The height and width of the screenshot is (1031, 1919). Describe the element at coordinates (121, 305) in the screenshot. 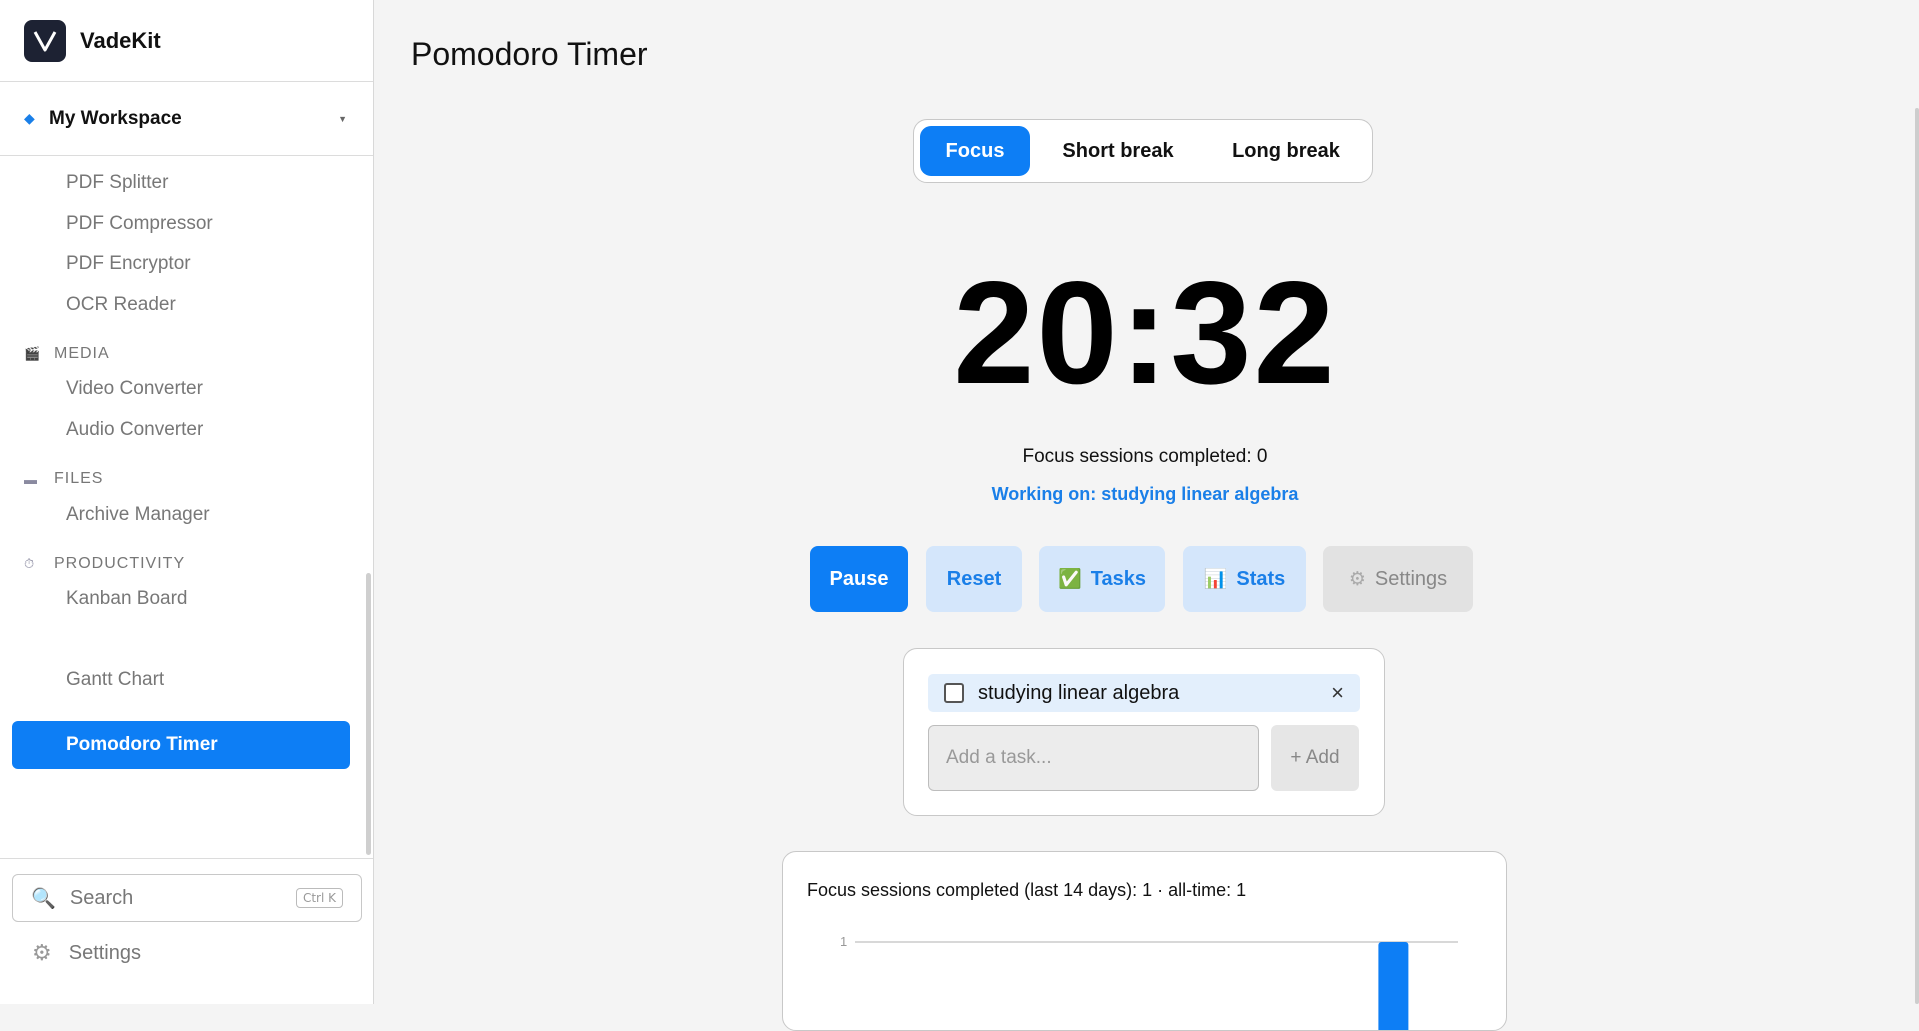

I see `sidebar-item-ocr-reader: OCR Reader` at that location.